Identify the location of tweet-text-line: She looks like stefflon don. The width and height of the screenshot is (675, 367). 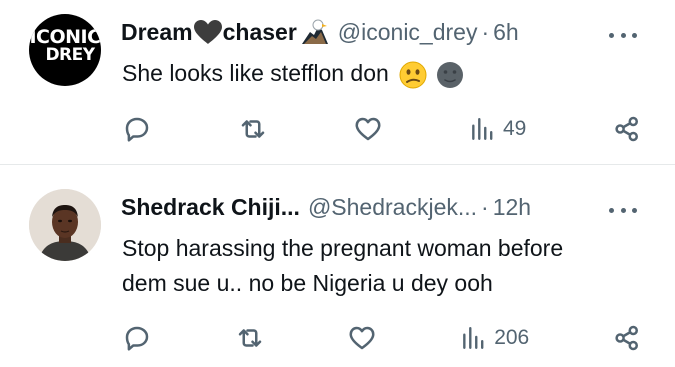
(255, 73).